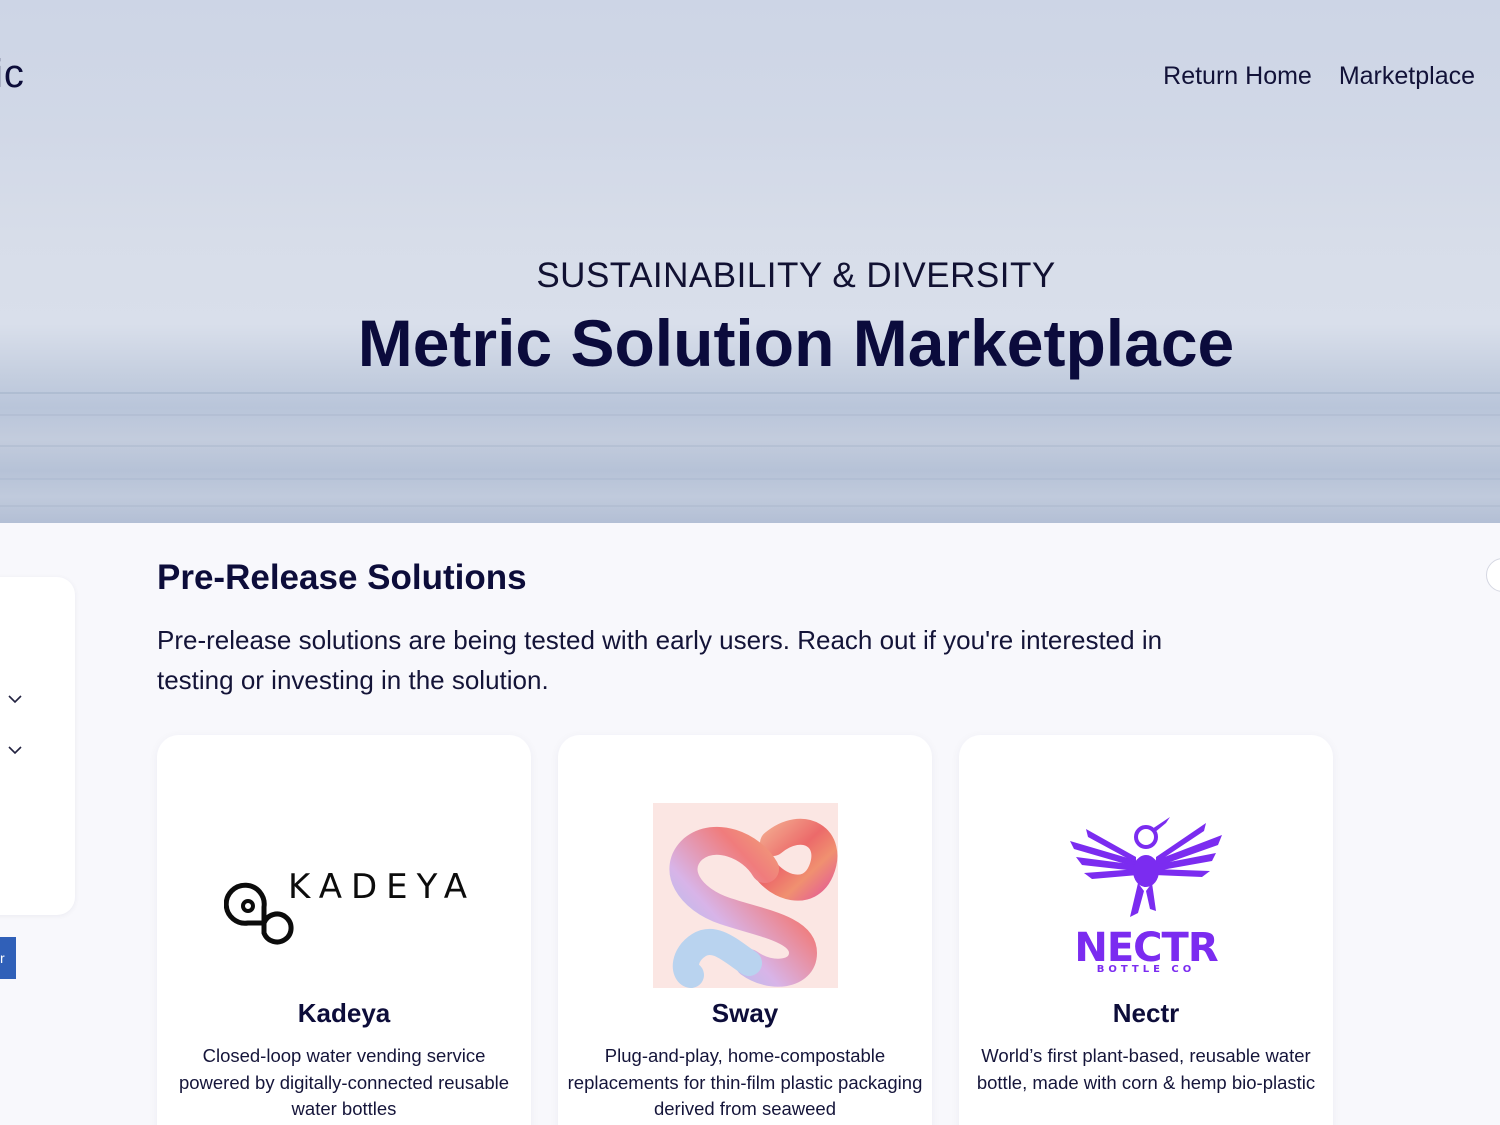 The height and width of the screenshot is (1125, 1500). What do you see at coordinates (796, 275) in the screenshot?
I see `hero-kicker: SUSTAINABILITY & DIVERSITY` at bounding box center [796, 275].